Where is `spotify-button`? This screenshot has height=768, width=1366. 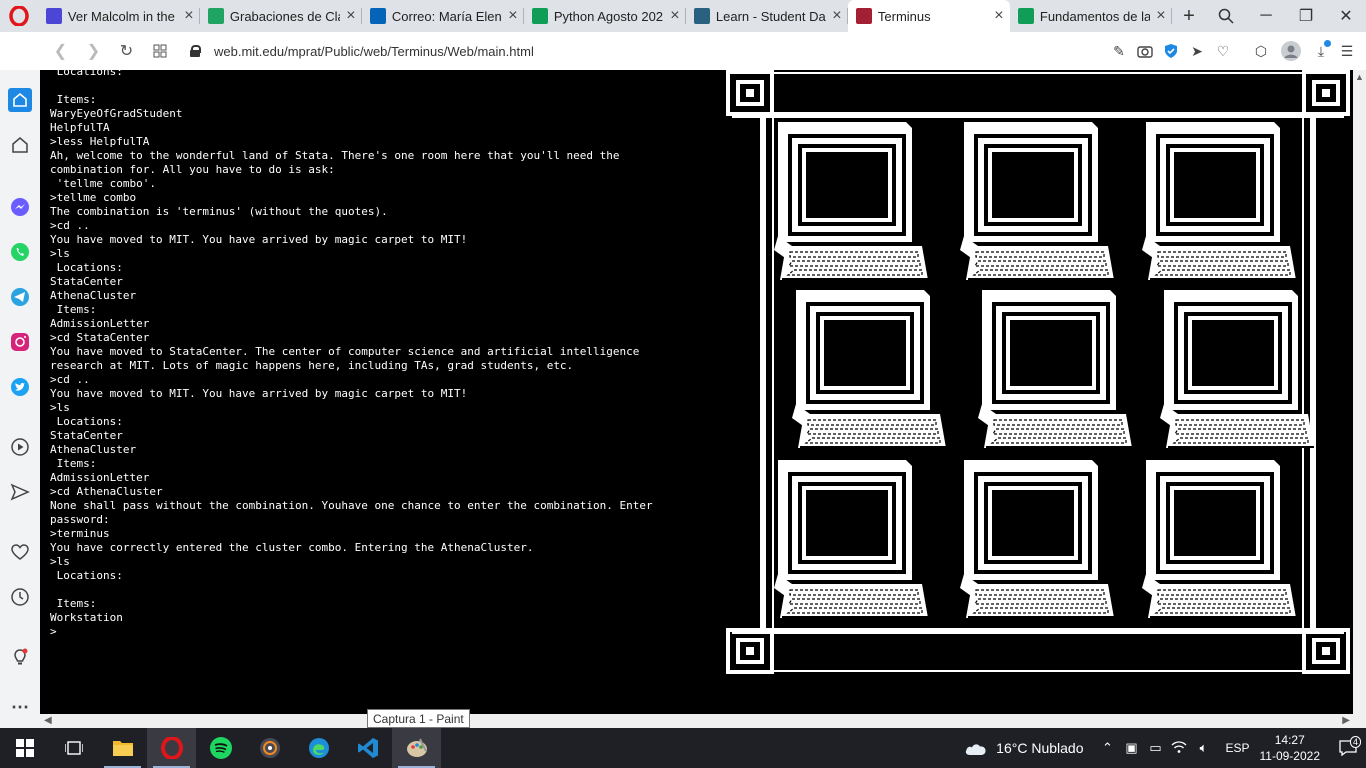
spotify-button is located at coordinates (220, 748).